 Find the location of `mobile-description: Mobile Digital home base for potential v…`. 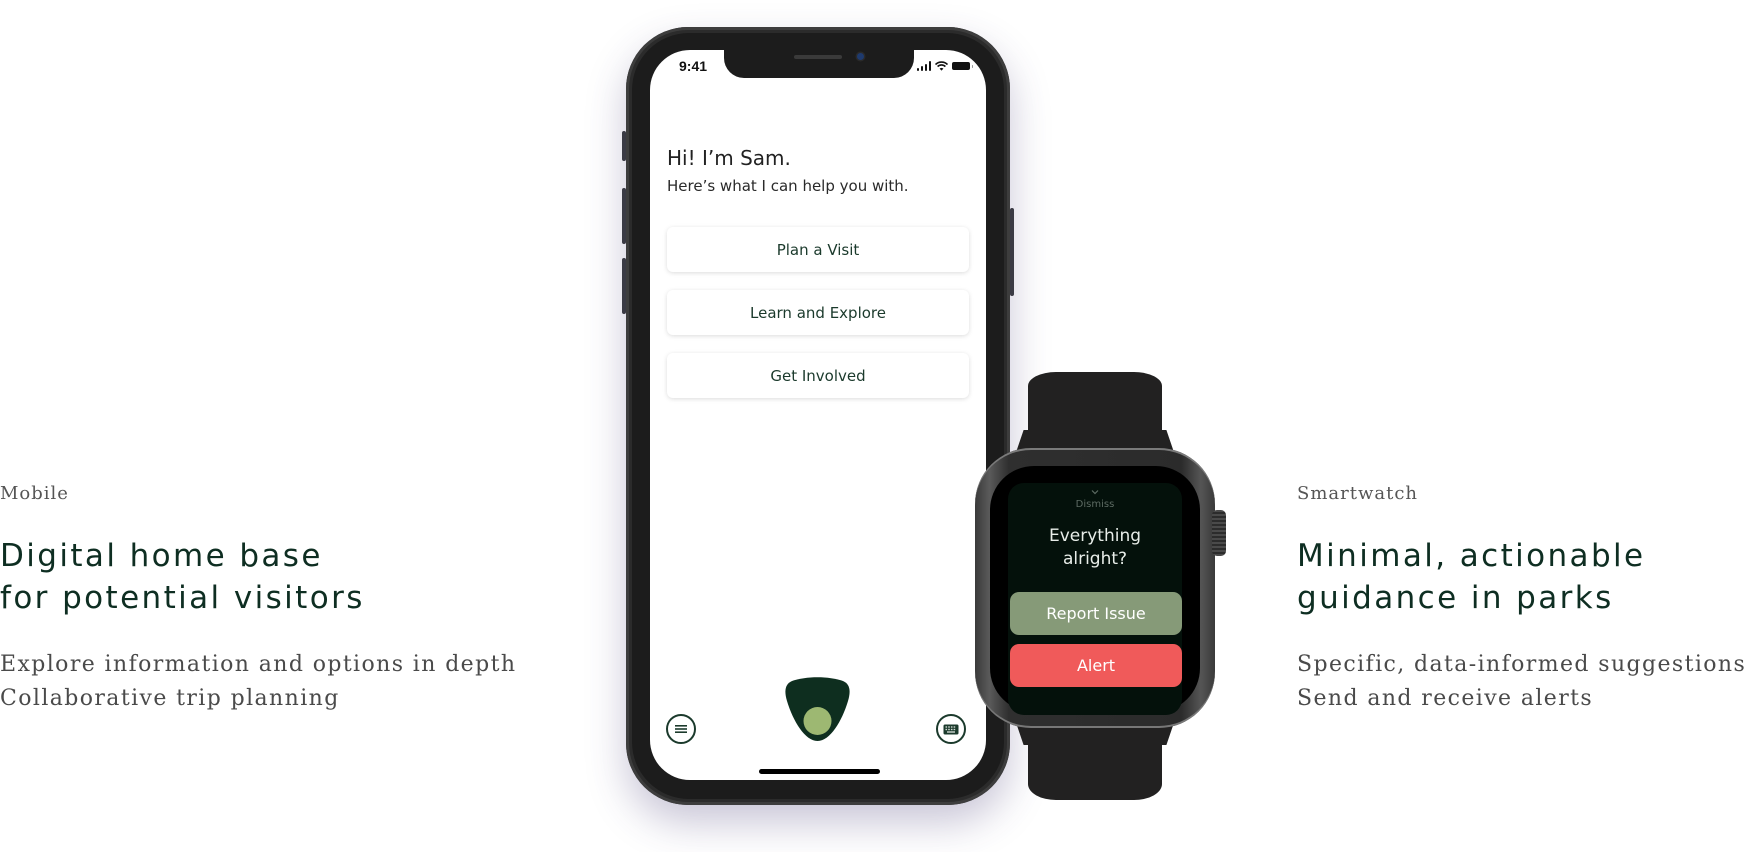

mobile-description: Mobile Digital home base for potential v… is located at coordinates (258, 599).